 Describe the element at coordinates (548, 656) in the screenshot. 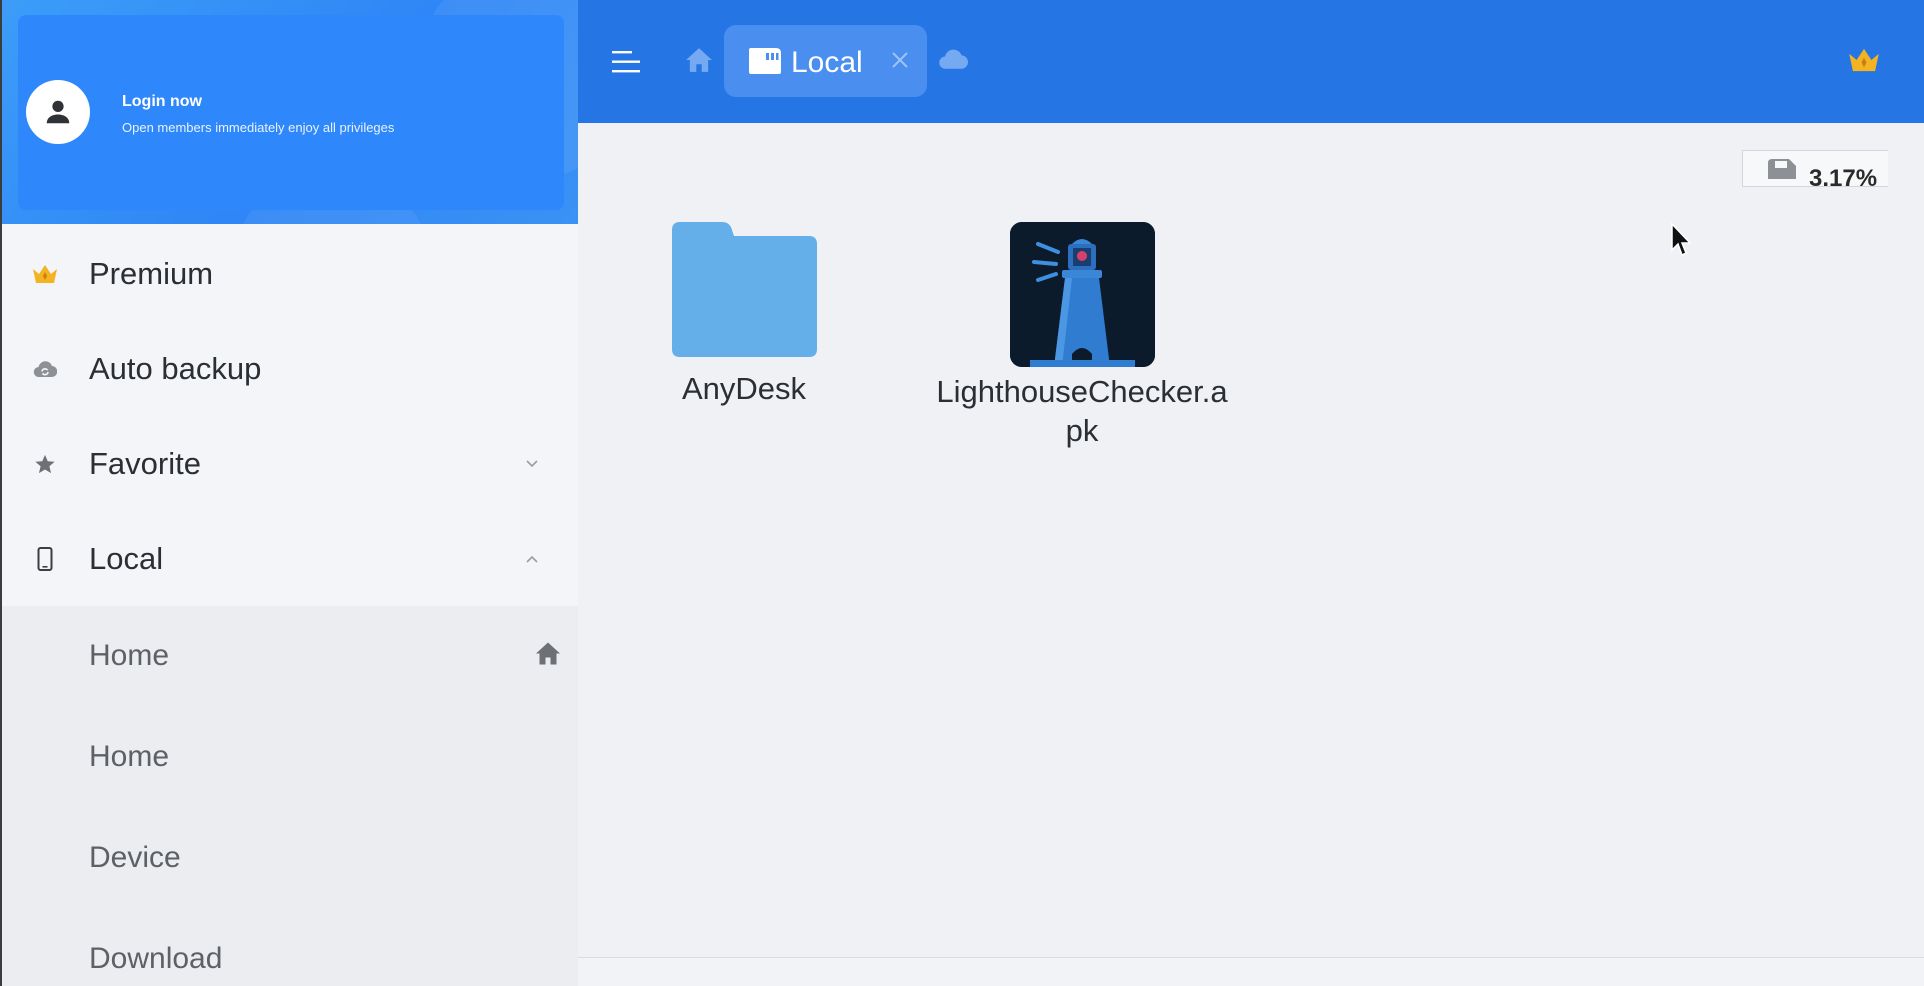

I see `home-icon` at that location.